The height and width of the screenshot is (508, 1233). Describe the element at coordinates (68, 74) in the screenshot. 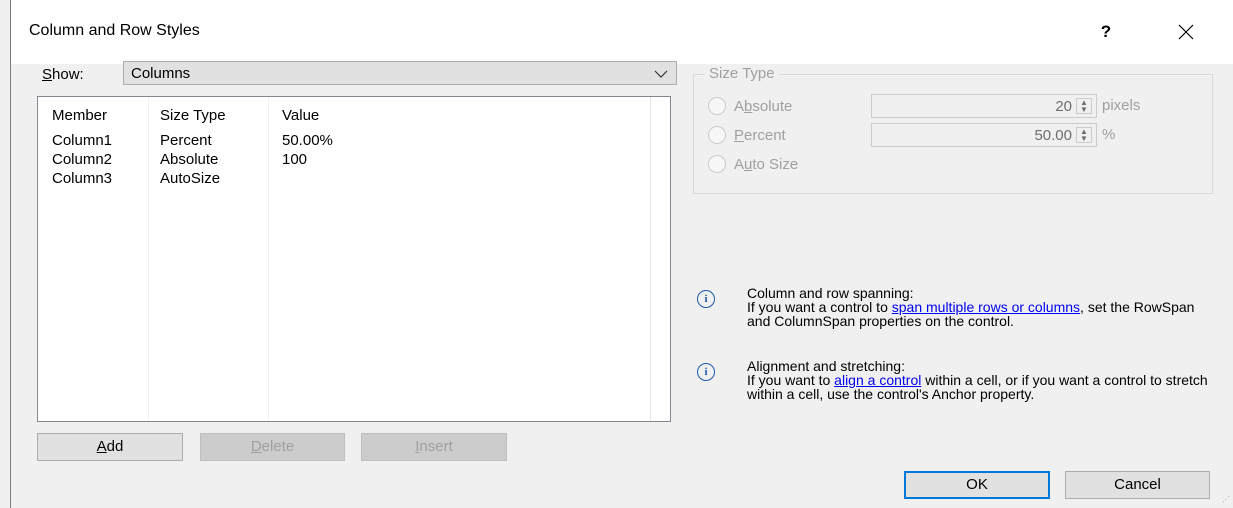

I see `show-label-rest: how:` at that location.